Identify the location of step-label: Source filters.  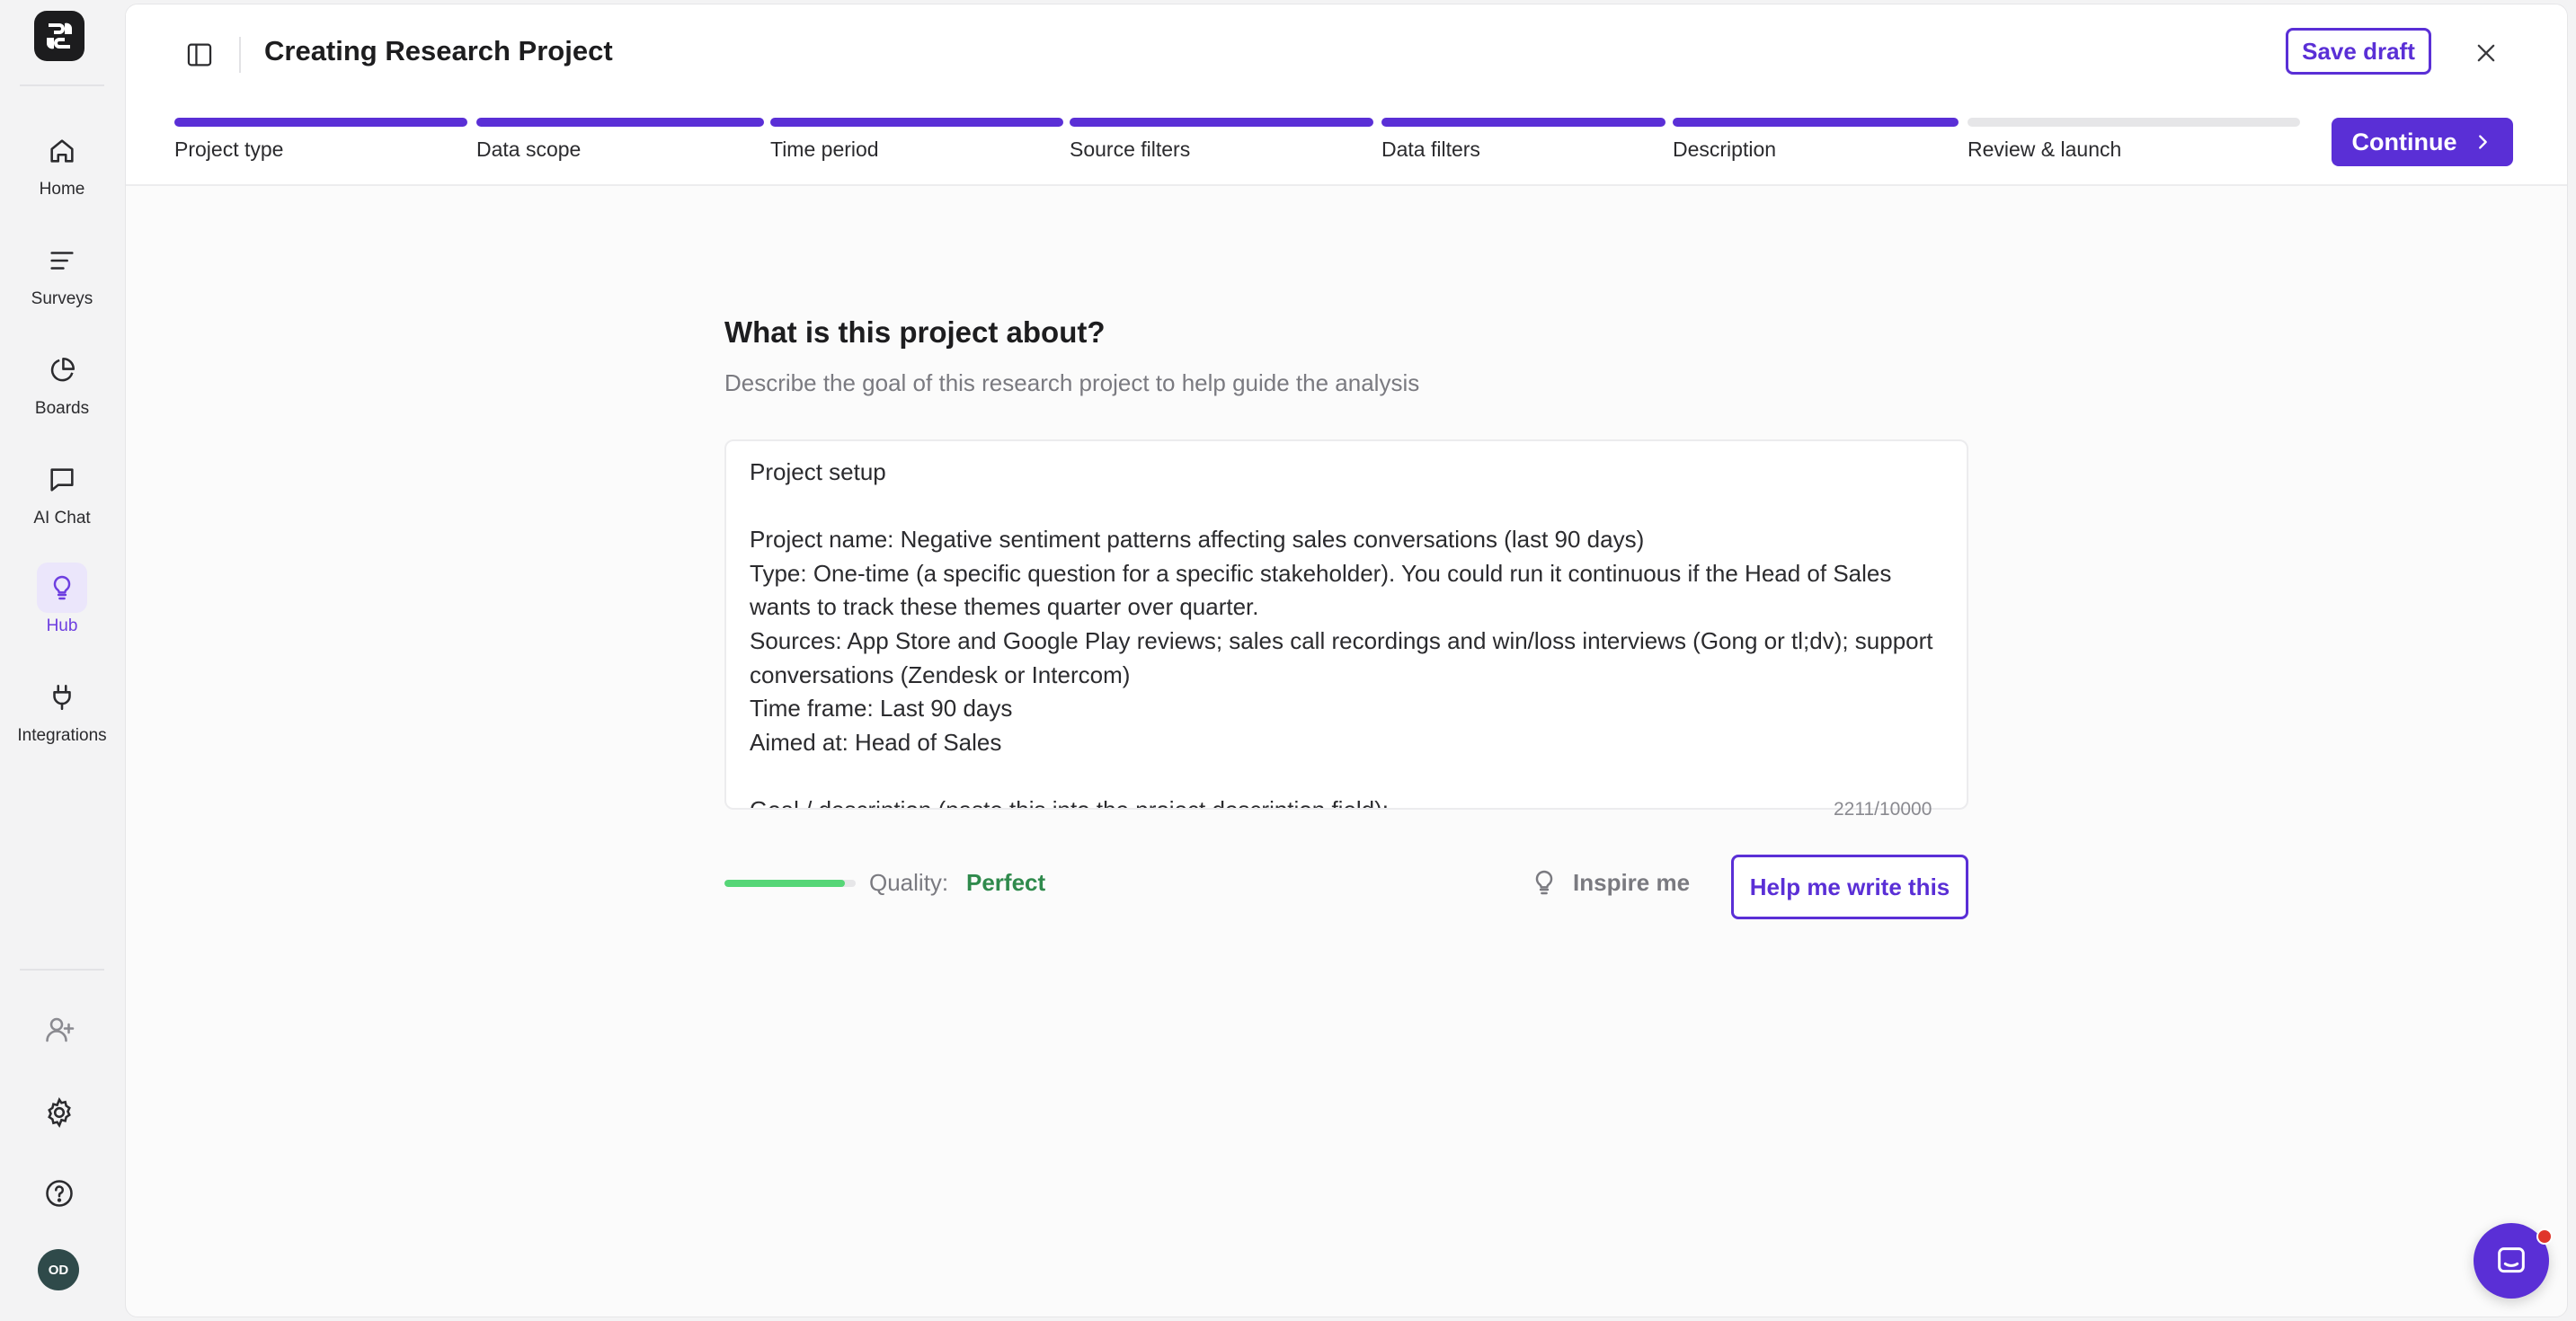
(1130, 149).